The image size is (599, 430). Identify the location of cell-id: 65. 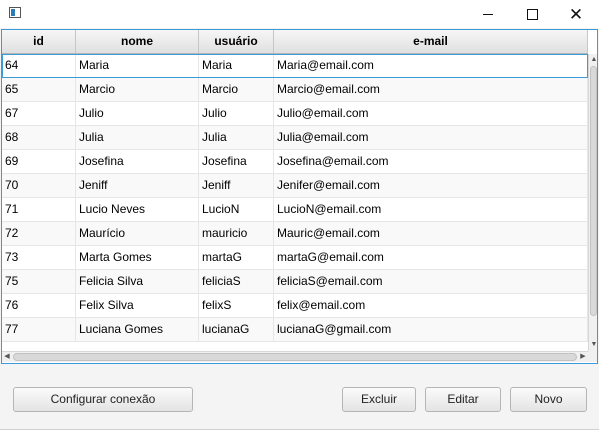
(39, 89).